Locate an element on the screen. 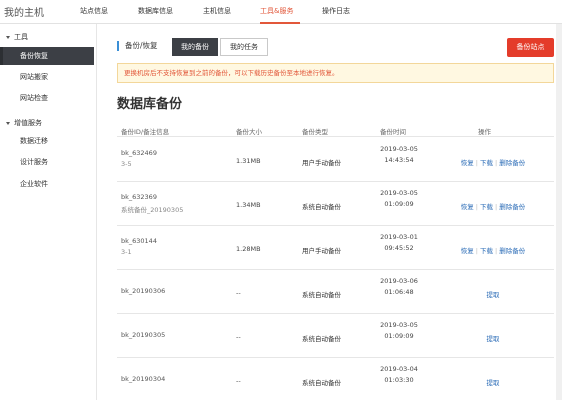  sidebar-item-backup-restore: 备份恢复 is located at coordinates (47, 56).